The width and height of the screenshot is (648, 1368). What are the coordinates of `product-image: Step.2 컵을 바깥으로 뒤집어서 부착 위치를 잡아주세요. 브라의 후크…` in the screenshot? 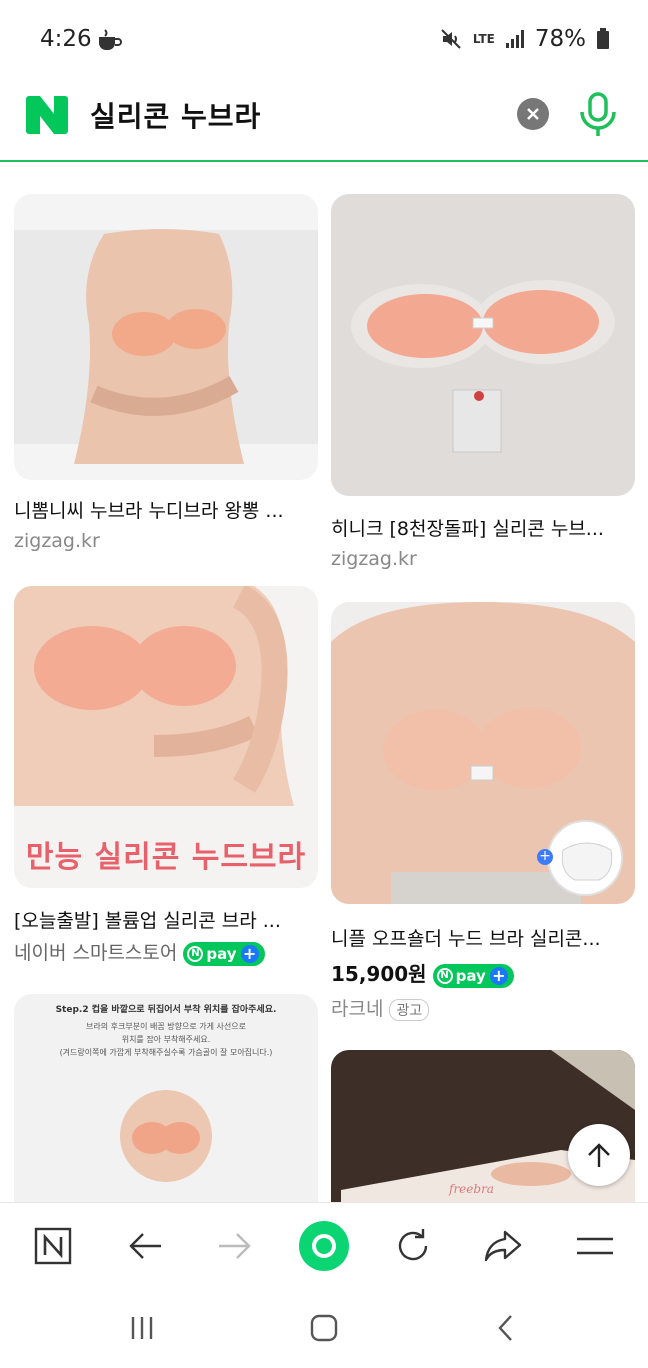 It's located at (166, 1114).